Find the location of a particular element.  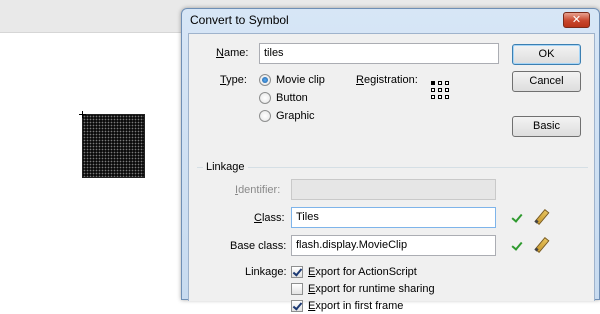

export-runtime-sharing-checkbox is located at coordinates (297, 289).